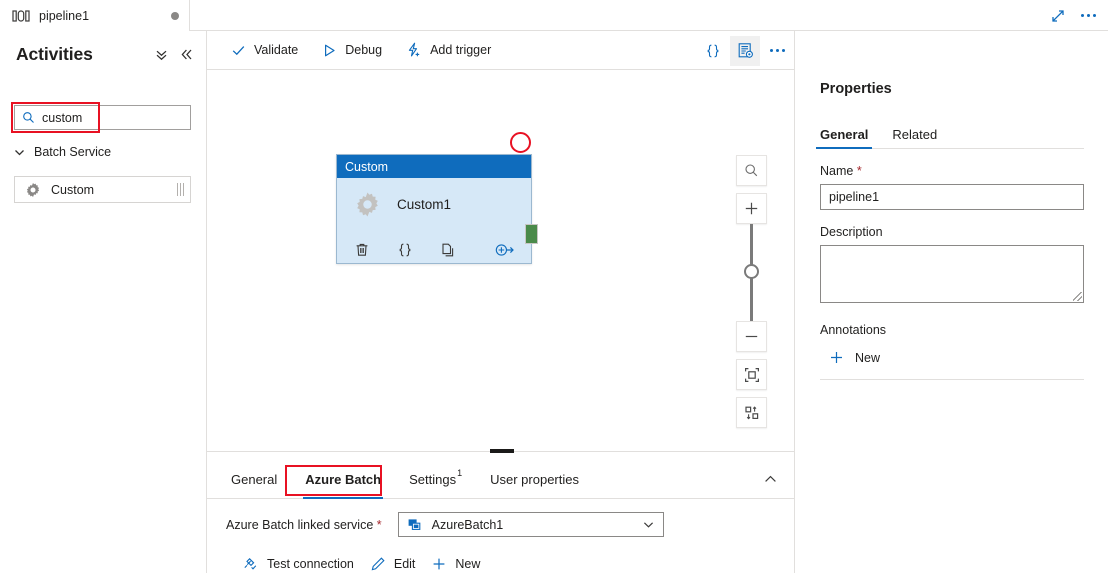  What do you see at coordinates (174, 54) in the screenshot?
I see `activities-header-actions` at bounding box center [174, 54].